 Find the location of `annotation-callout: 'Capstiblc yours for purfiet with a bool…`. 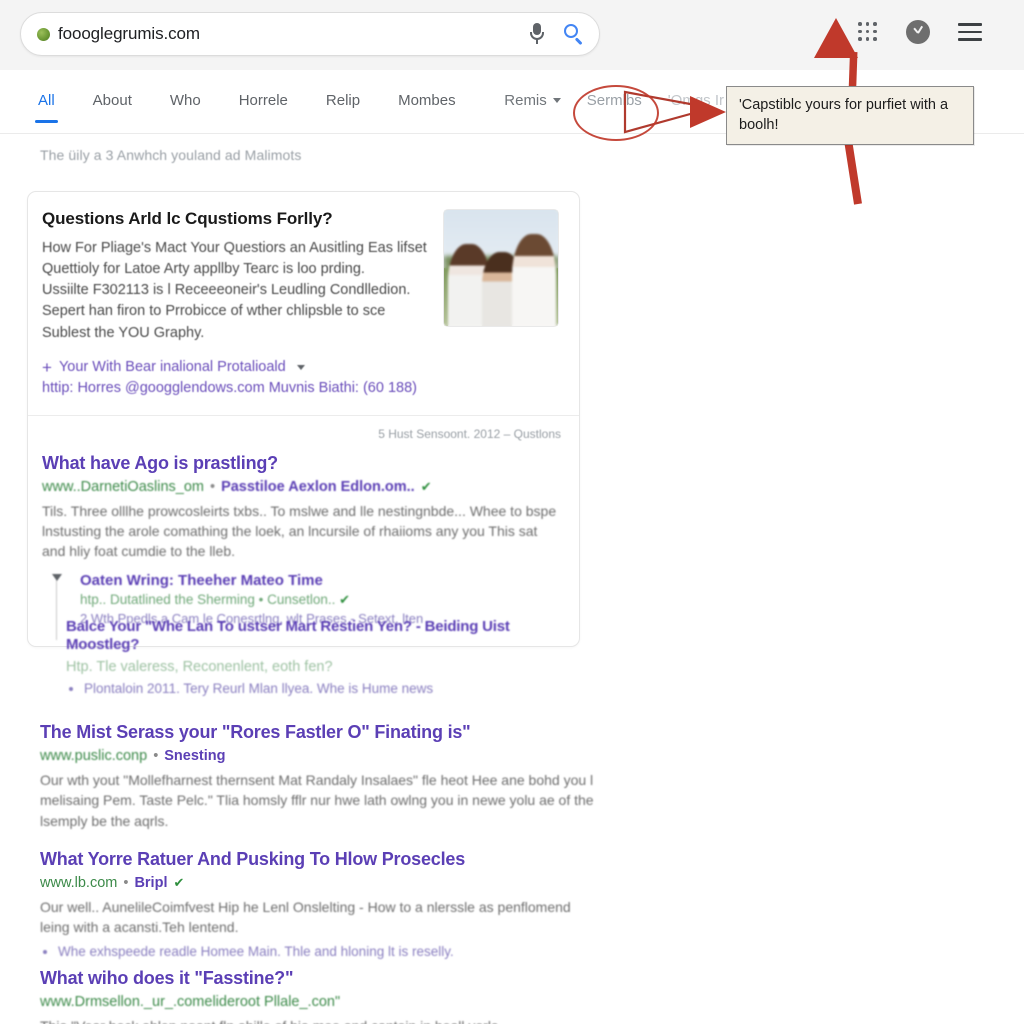

annotation-callout: 'Capstiblc yours for purfiet with a bool… is located at coordinates (850, 116).